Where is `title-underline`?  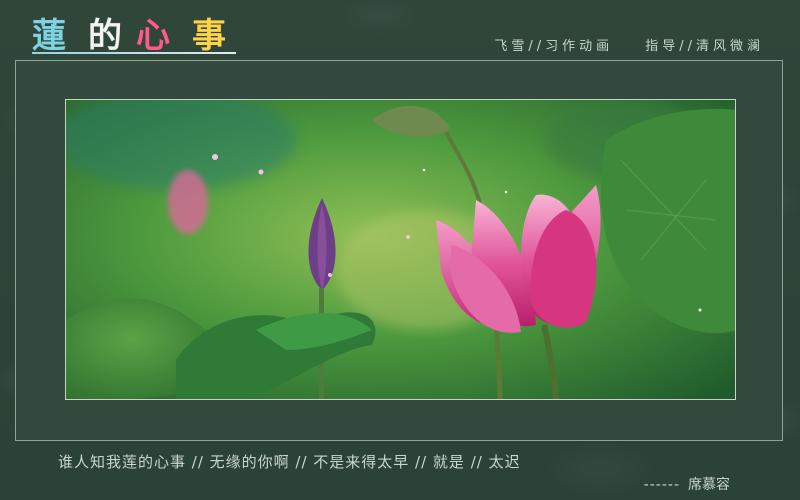
title-underline is located at coordinates (134, 53).